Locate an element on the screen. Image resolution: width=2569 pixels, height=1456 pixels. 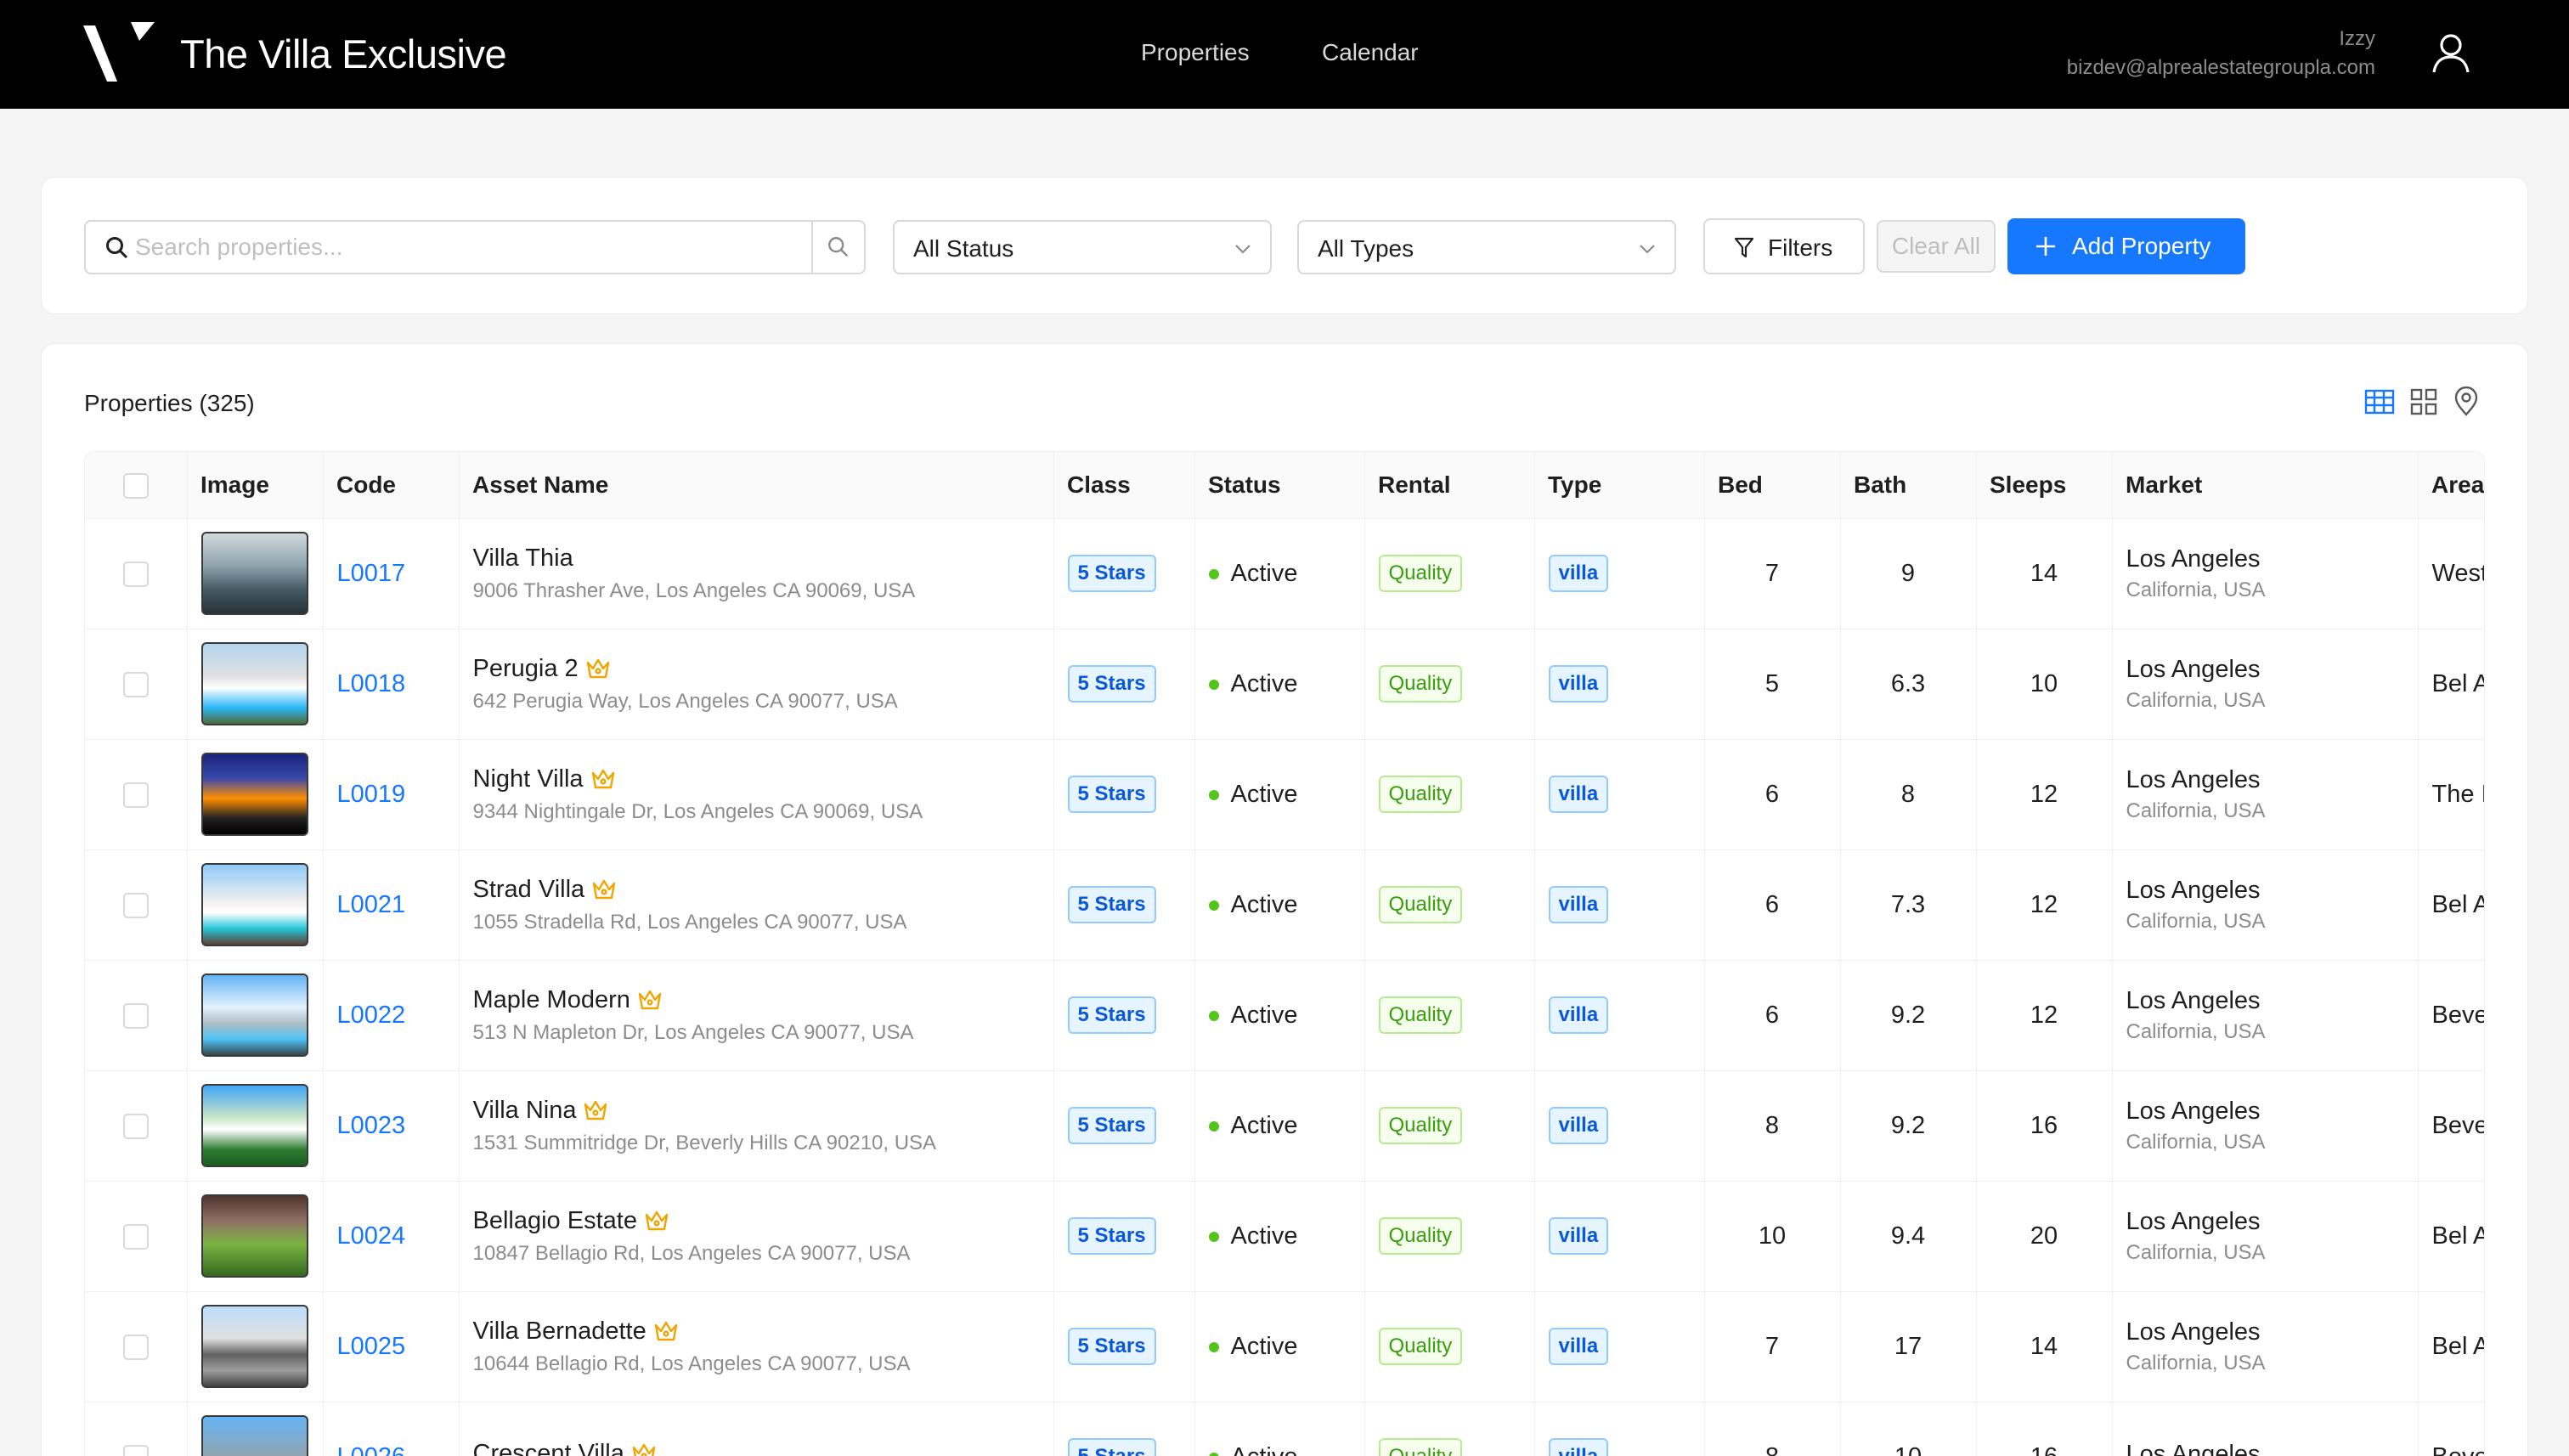
col-header-area: Area is located at coordinates (2451, 486).